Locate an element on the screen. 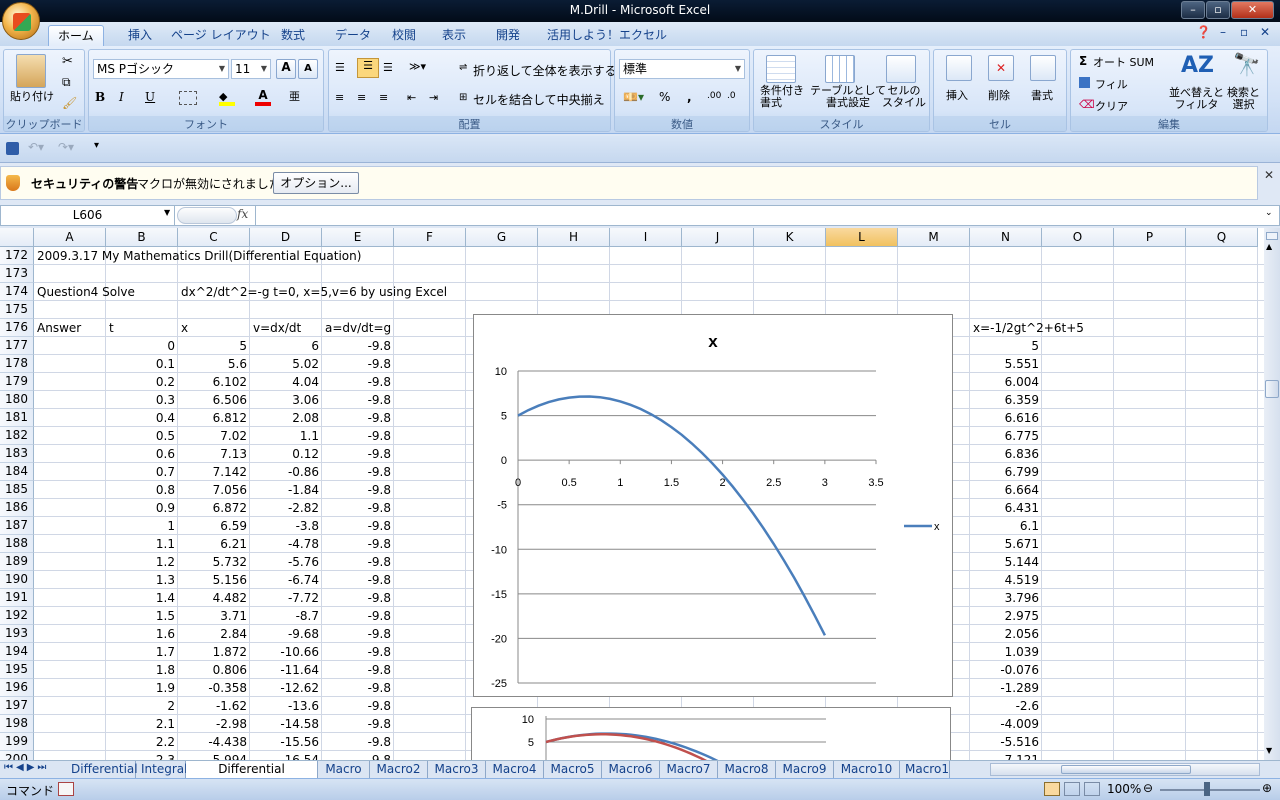 This screenshot has height=800, width=1280. security-bar-close-icon: ✕ is located at coordinates (1269, 175).